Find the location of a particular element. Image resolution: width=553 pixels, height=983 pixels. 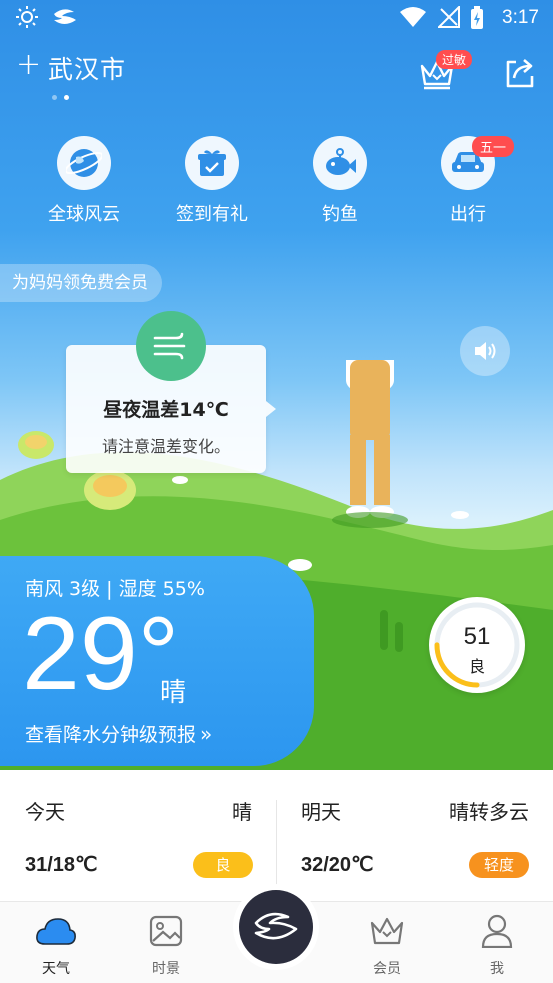

speaker-icon is located at coordinates (485, 351).